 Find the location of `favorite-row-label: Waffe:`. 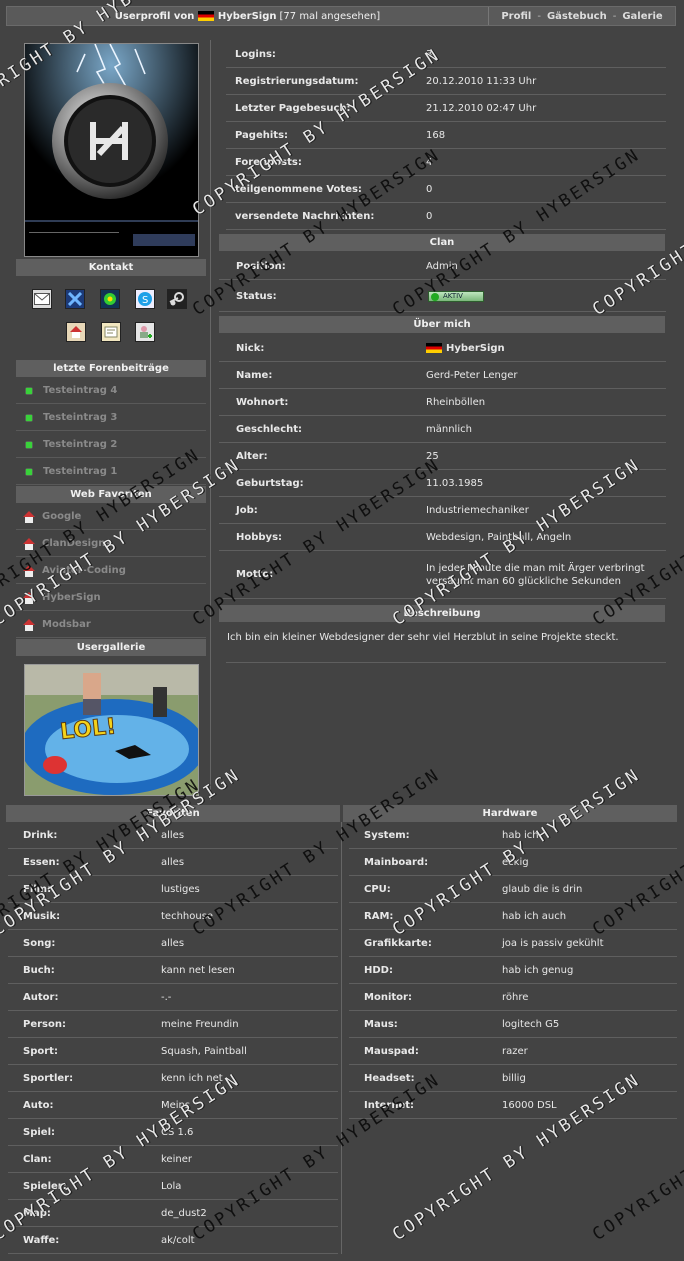

favorite-row-label: Waffe: is located at coordinates (41, 1240).